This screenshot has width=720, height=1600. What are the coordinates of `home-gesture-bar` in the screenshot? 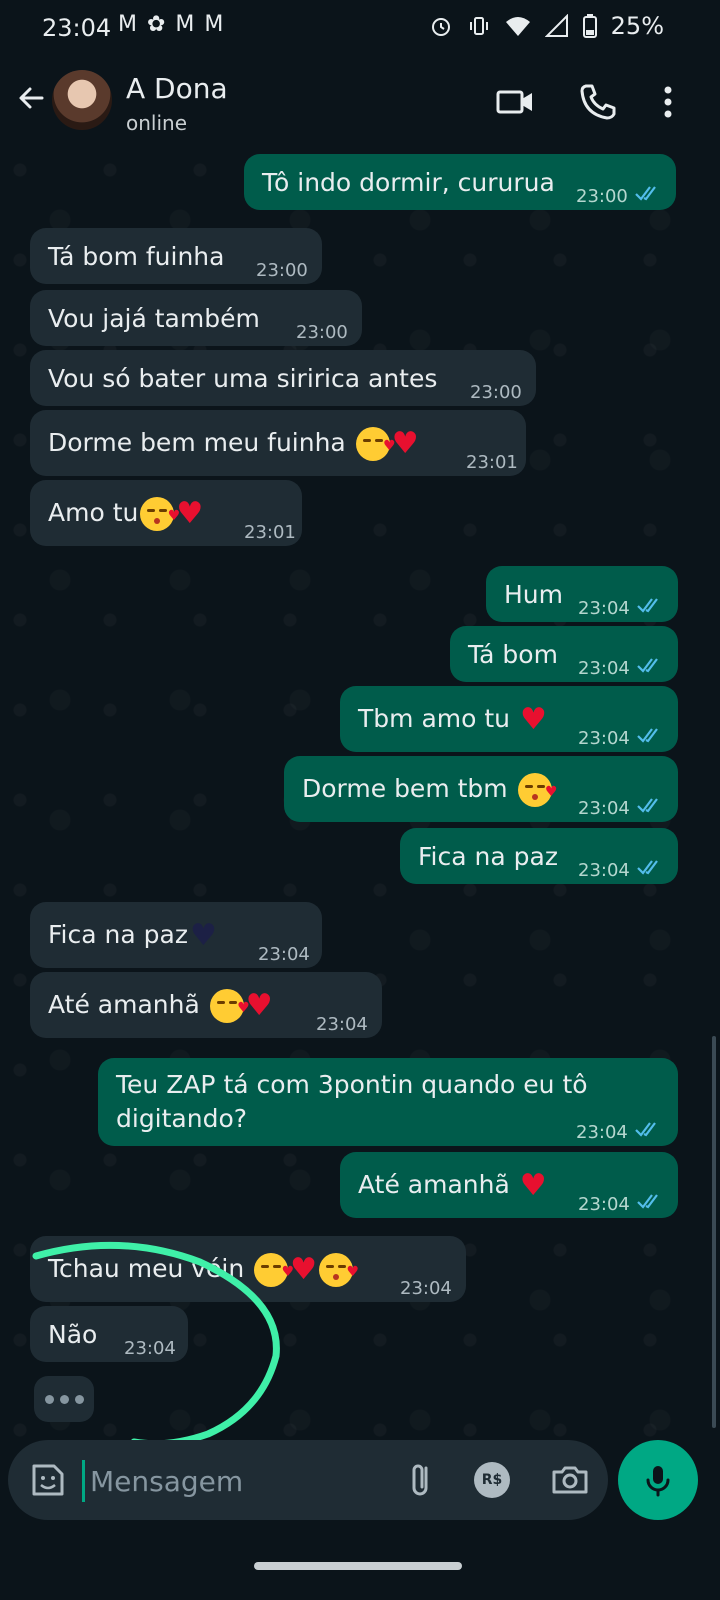 It's located at (358, 1566).